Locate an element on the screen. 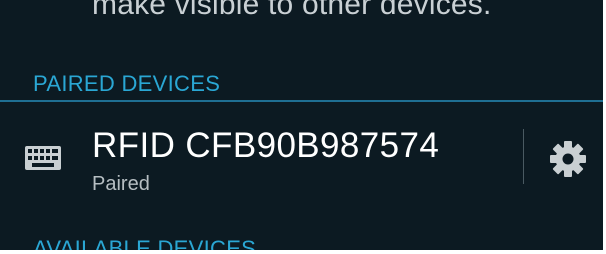  bottom-edge is located at coordinates (303, 252).